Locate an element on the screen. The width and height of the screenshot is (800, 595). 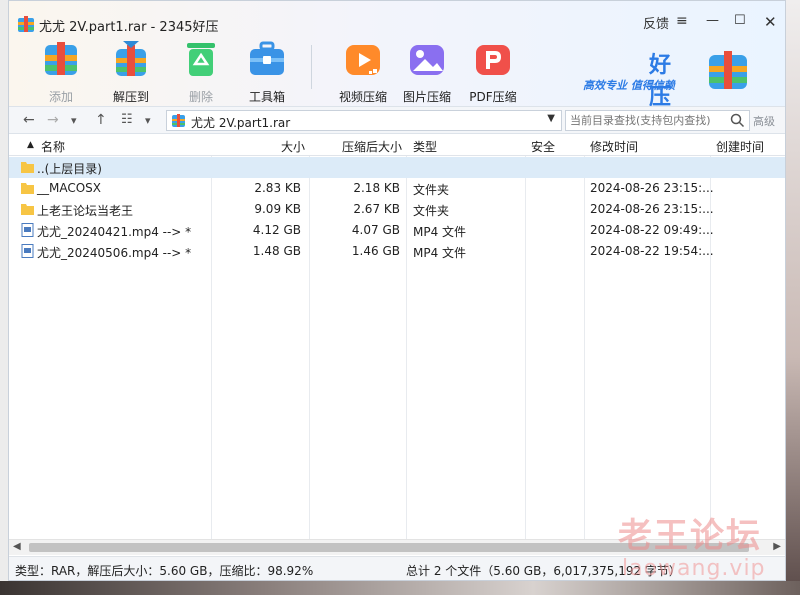
path-dropdown-icon: ▼ is located at coordinates (551, 118).